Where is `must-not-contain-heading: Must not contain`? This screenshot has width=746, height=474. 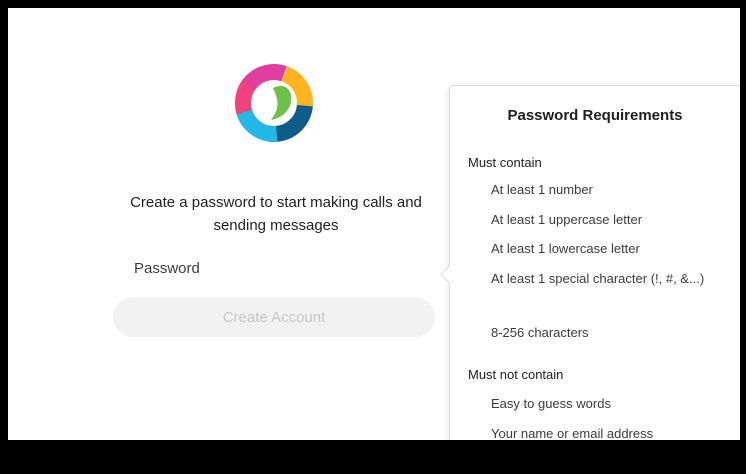
must-not-contain-heading: Must not contain is located at coordinates (516, 374).